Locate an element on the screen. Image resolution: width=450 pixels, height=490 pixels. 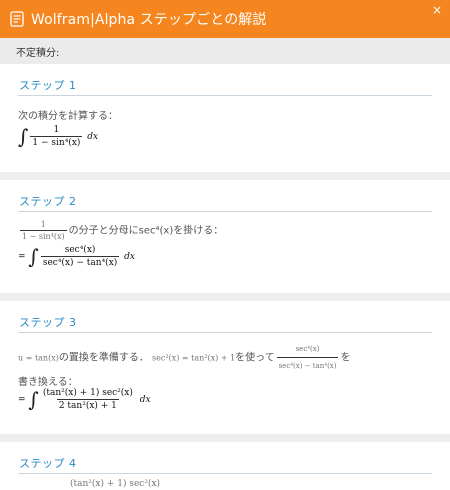
step-description: 11 − sin⁴(x) の分子と分母にsec⁴(x)を掛ける： is located at coordinates (225, 230).